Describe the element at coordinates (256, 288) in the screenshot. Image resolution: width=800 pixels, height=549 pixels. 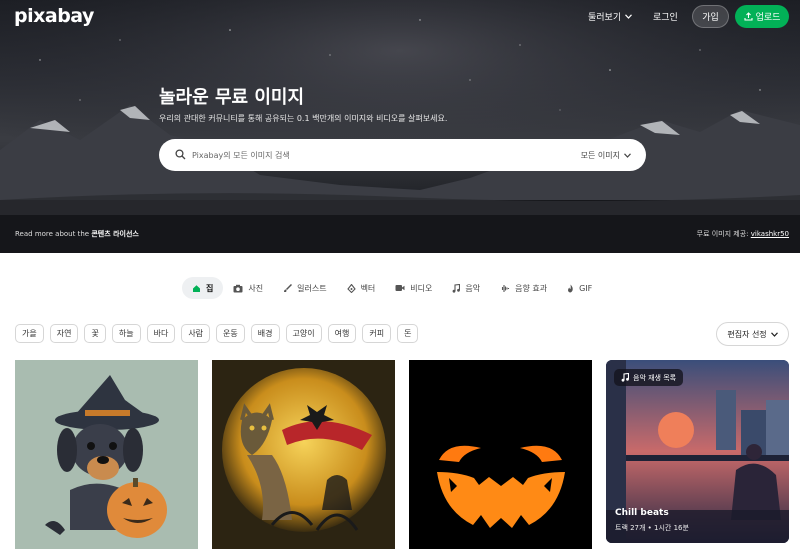
I see `tab-label: 사진` at that location.